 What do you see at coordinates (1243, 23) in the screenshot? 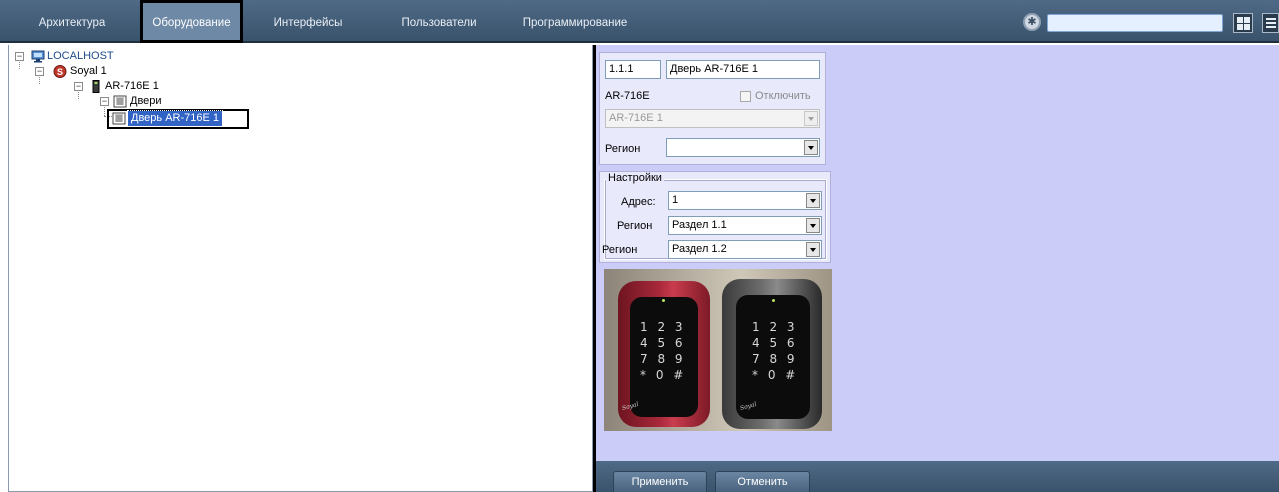
I see `grid-view-icon` at bounding box center [1243, 23].